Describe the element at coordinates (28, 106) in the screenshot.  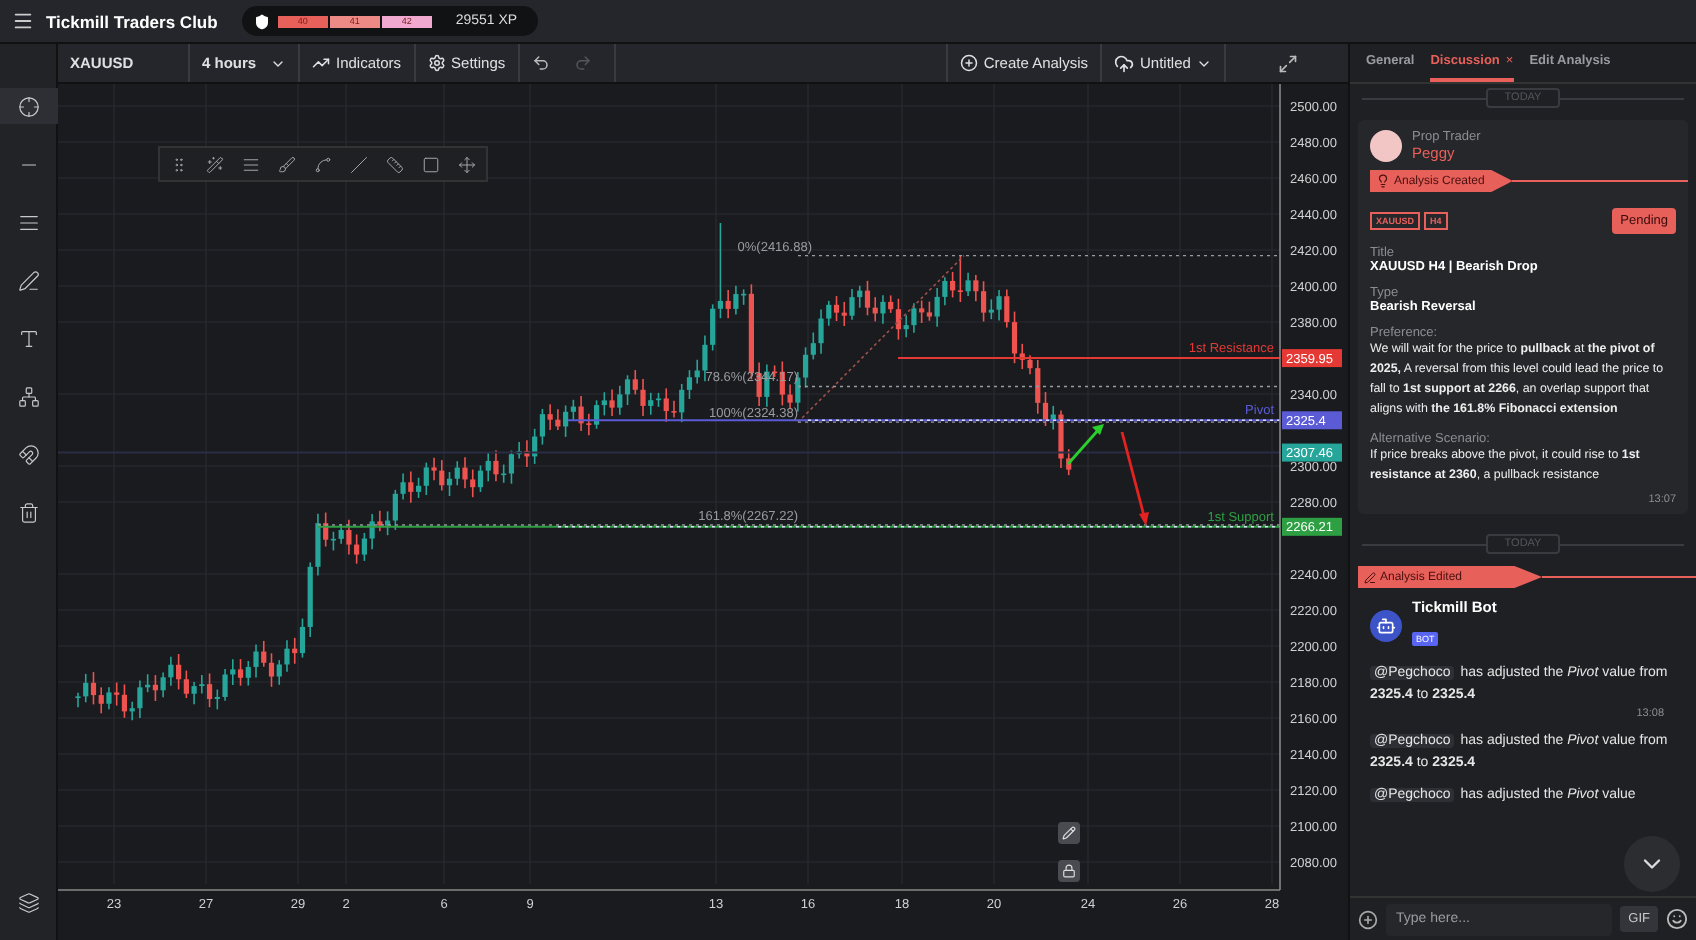
I see `crosshair-icon` at that location.